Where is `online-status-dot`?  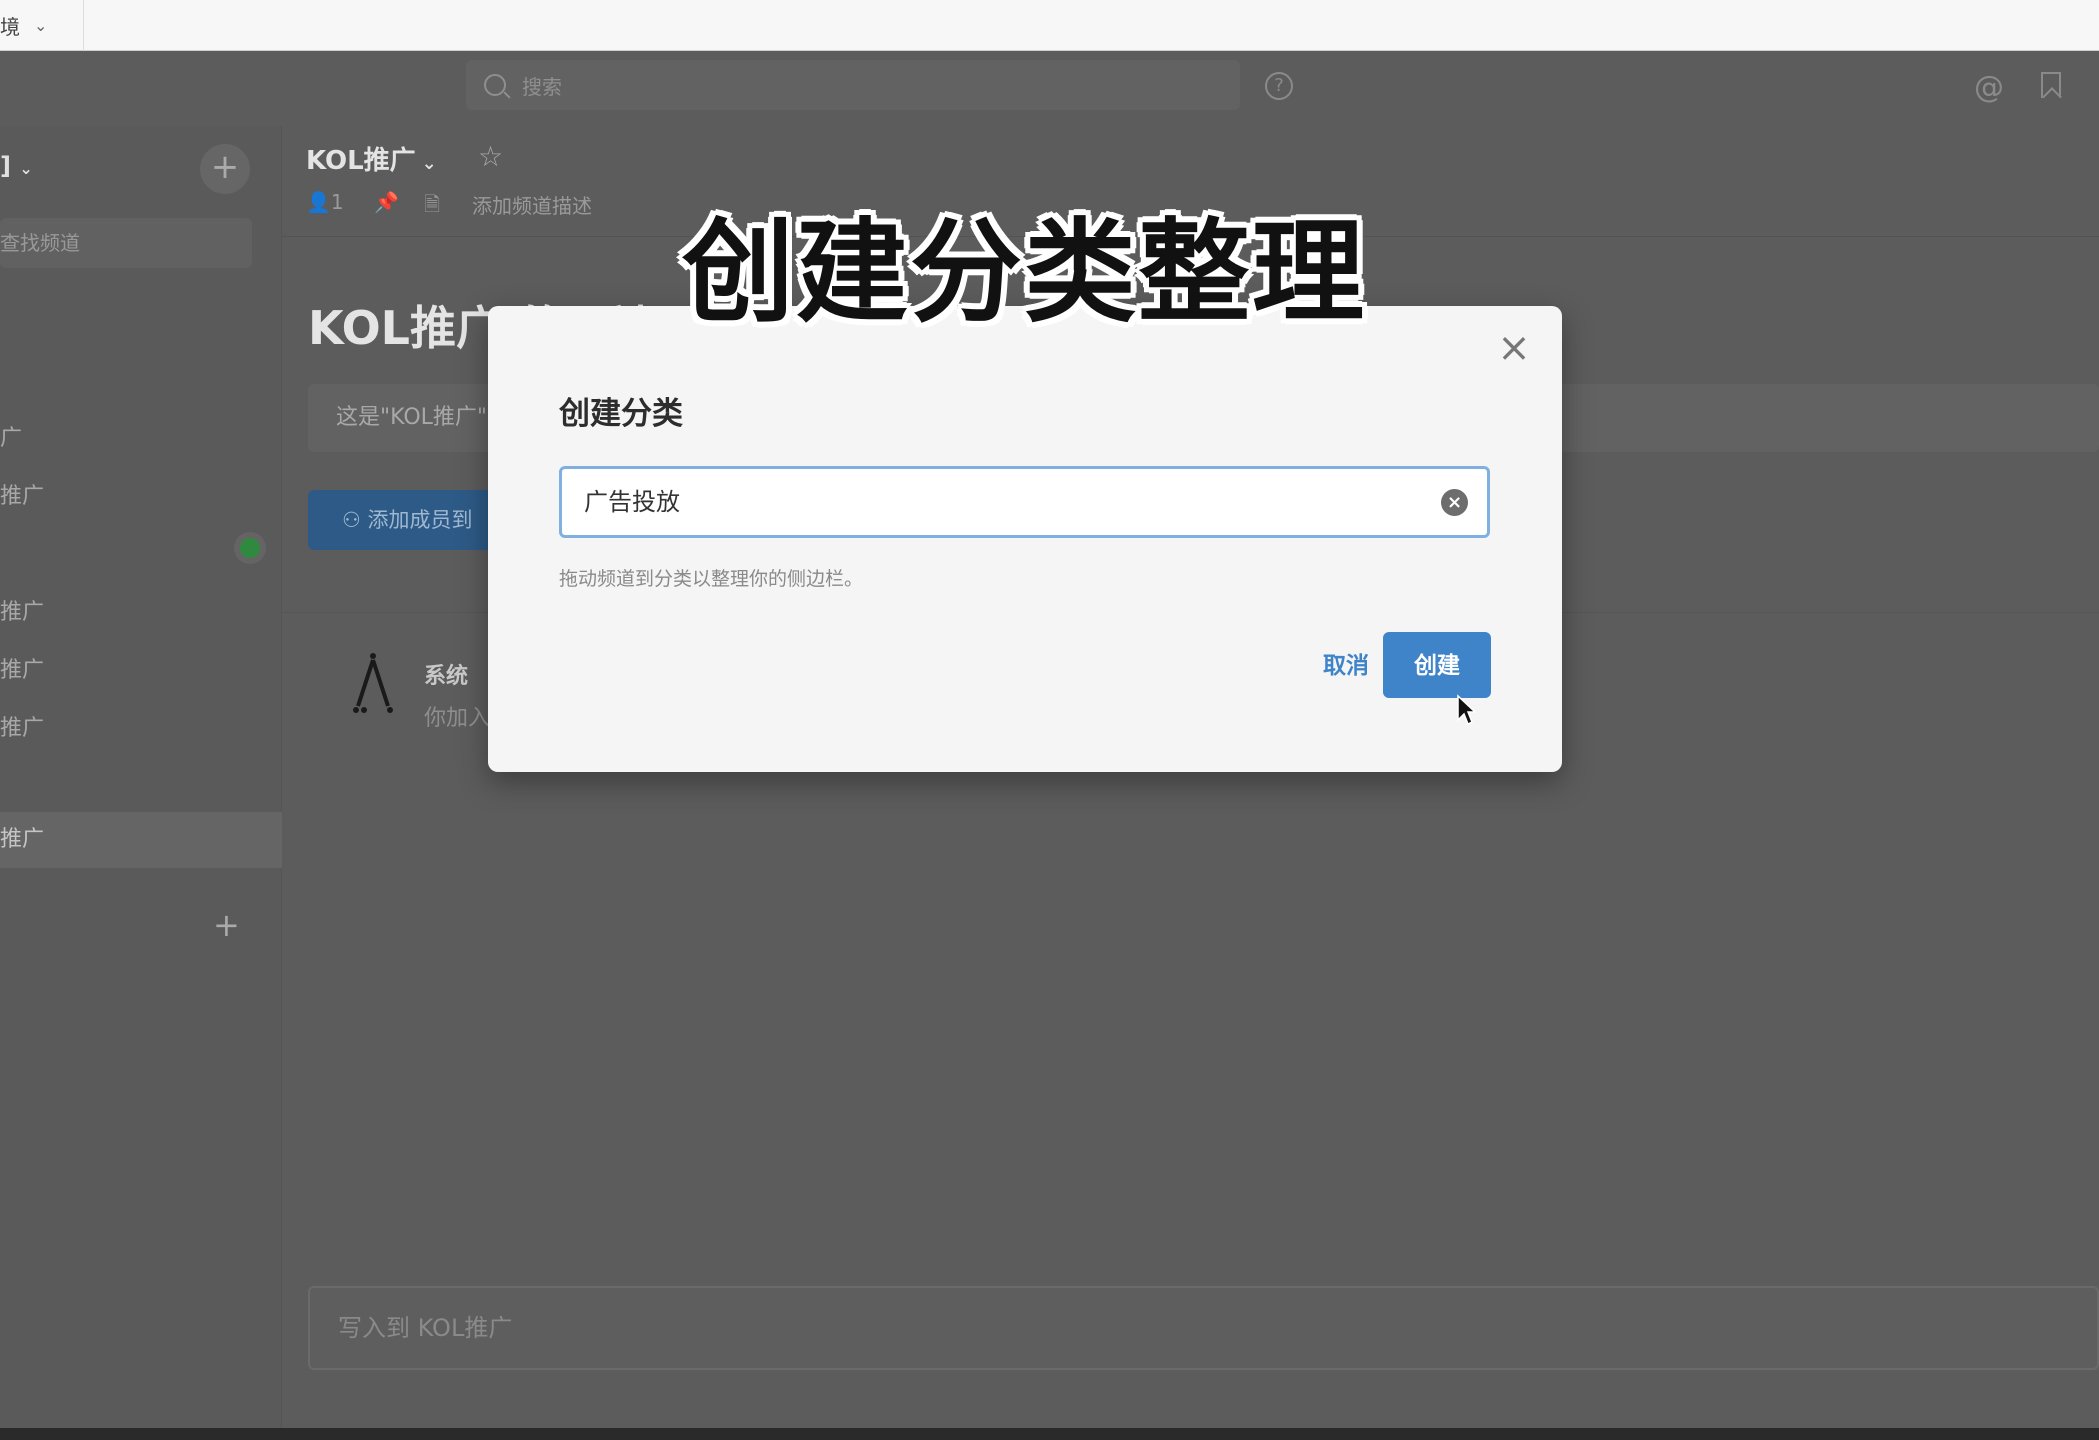 online-status-dot is located at coordinates (250, 548).